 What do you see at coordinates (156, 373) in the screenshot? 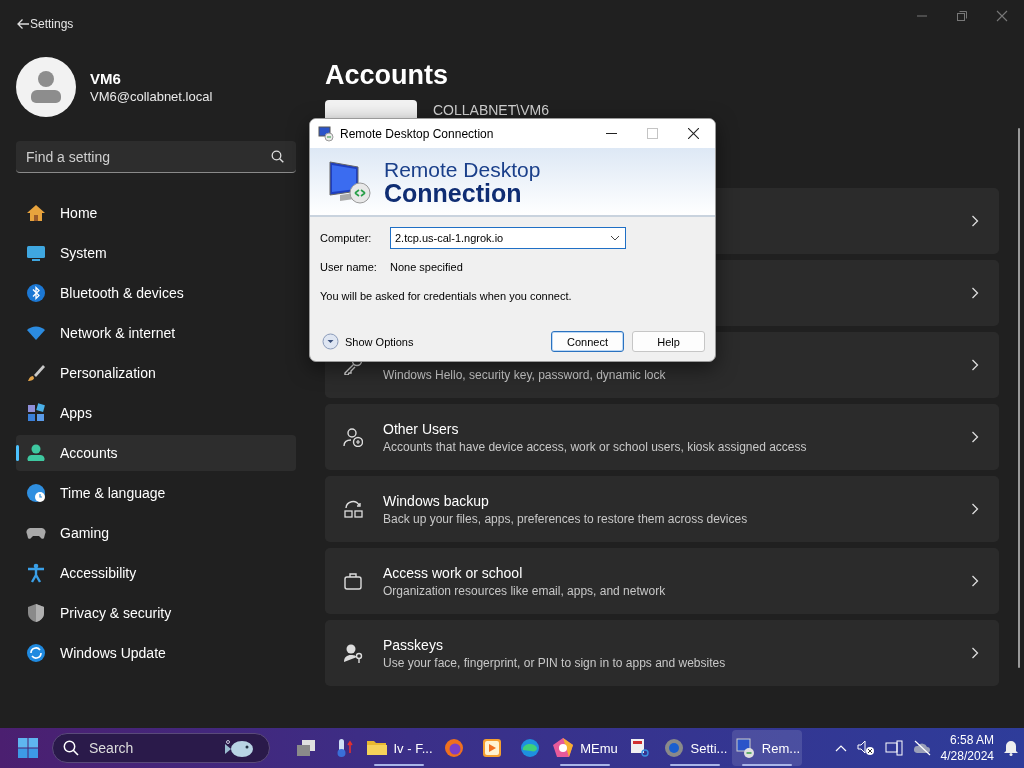
I see `nav-item: Personalization` at bounding box center [156, 373].